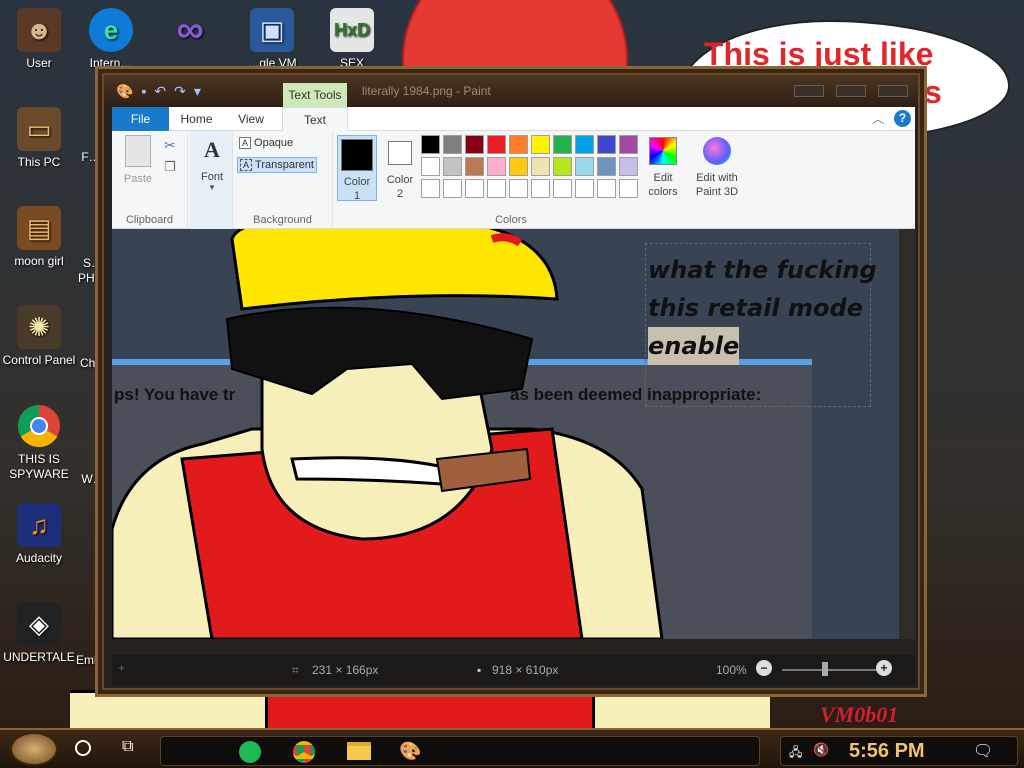 This screenshot has width=1024, height=768. What do you see at coordinates (359, 751) in the screenshot?
I see `file-explorer-icon` at bounding box center [359, 751].